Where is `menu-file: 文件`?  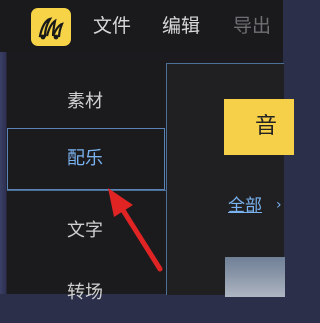
menu-file: 文件 is located at coordinates (112, 26).